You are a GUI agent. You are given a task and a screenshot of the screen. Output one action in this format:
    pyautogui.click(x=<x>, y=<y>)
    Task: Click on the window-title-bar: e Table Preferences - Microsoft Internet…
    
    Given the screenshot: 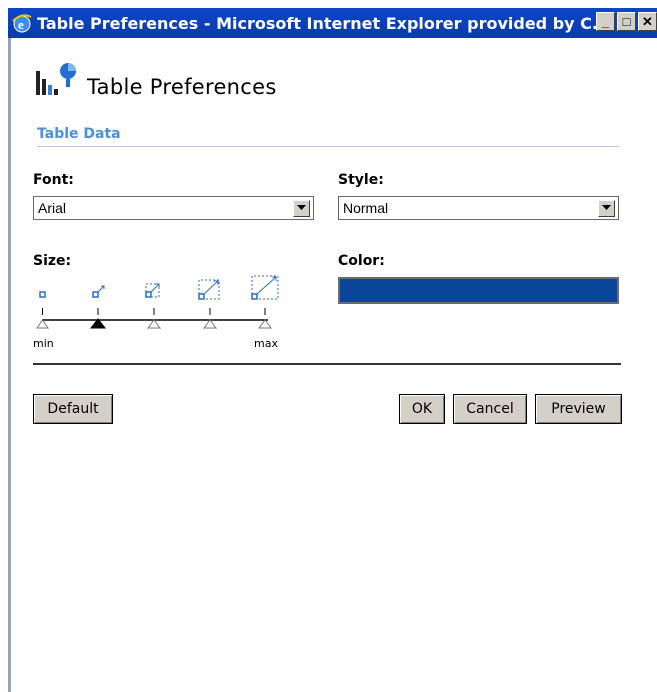 What is the action you would take?
    pyautogui.click(x=332, y=23)
    